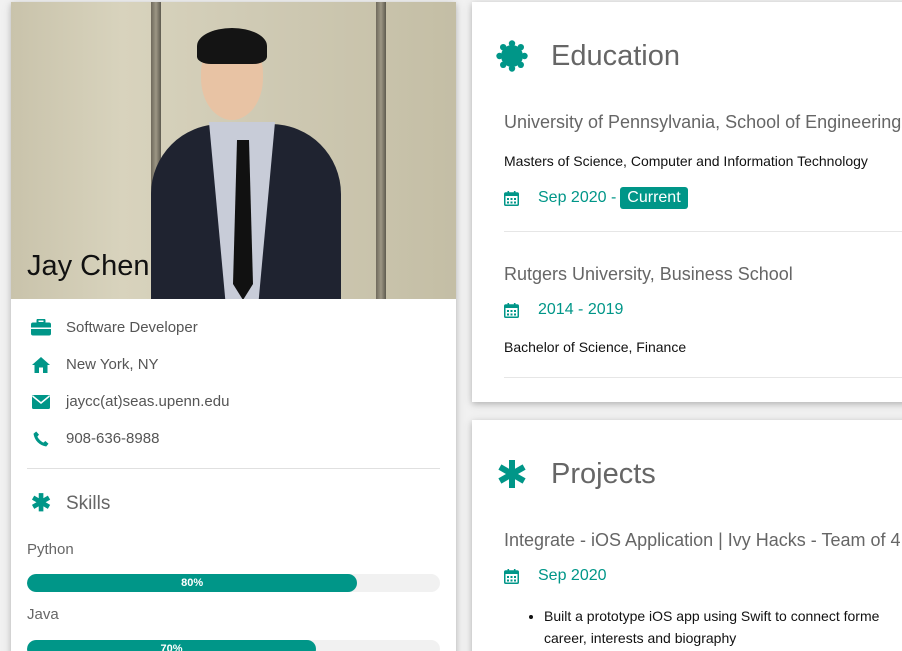  I want to click on projects-heading: Projects, so click(687, 459).